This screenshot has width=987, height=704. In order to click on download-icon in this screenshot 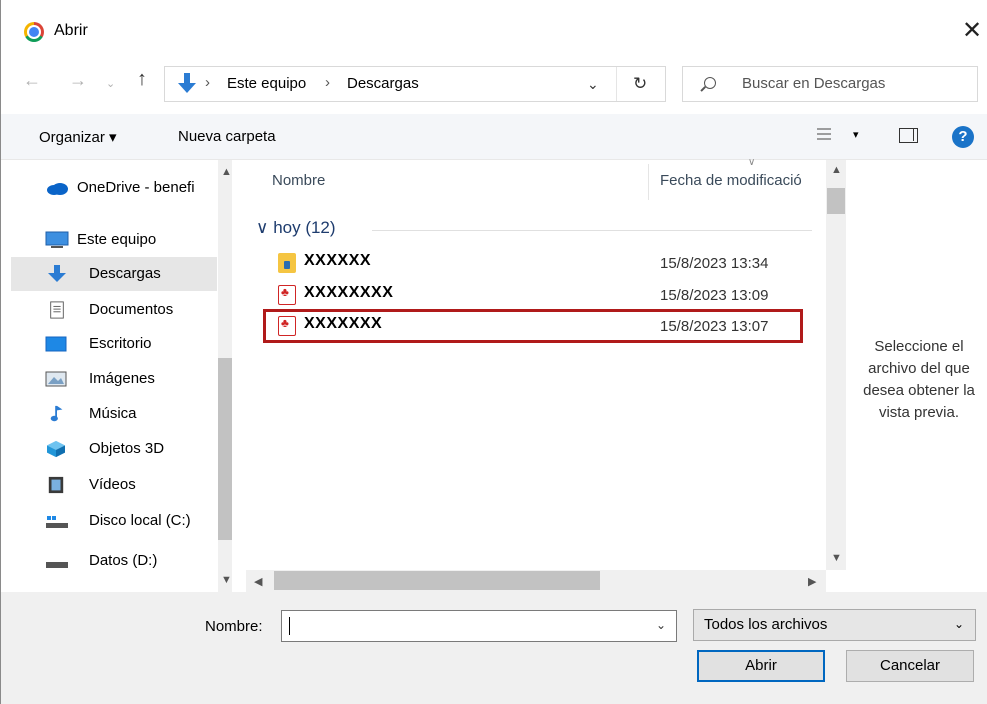, I will do `click(57, 273)`.